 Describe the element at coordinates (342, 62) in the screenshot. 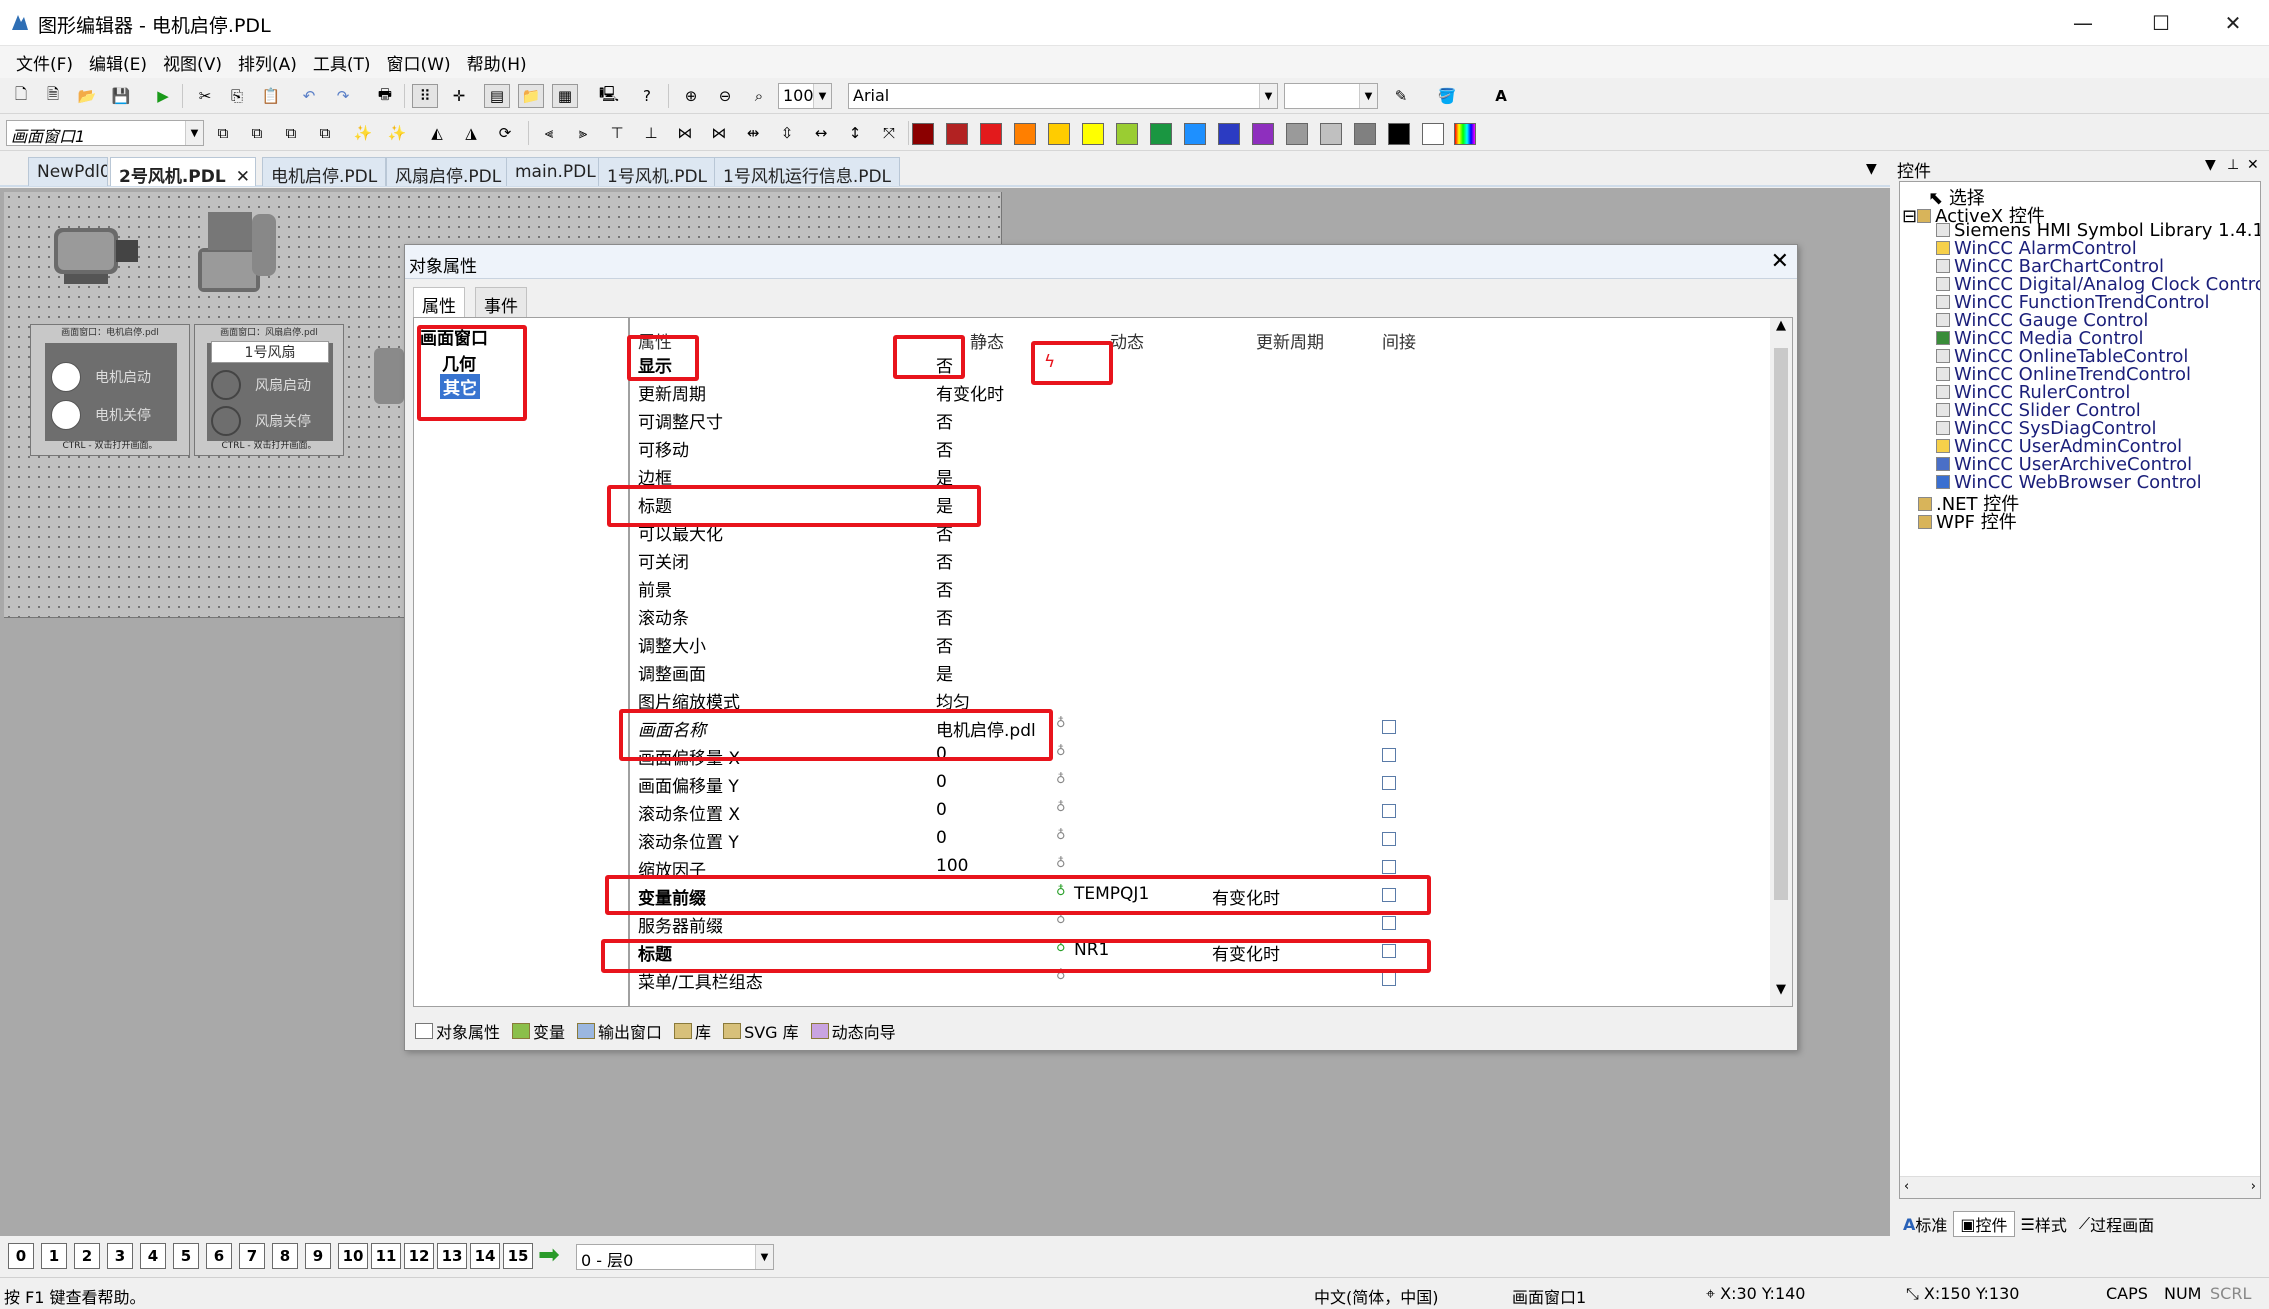

I see `menu-tools: 工具(T)` at that location.